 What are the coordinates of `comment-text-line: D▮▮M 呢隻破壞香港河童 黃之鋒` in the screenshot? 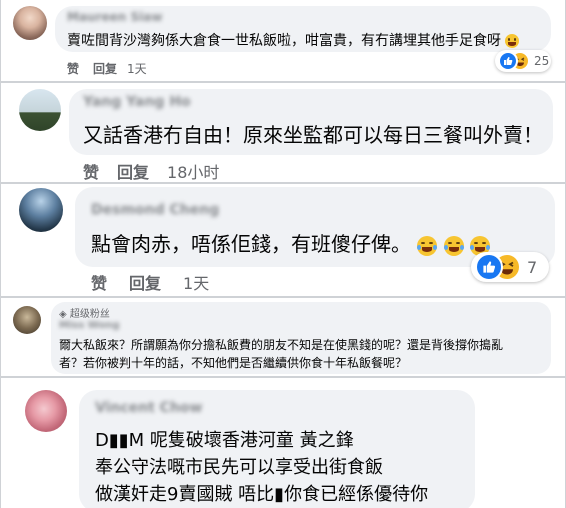 It's located at (224, 440).